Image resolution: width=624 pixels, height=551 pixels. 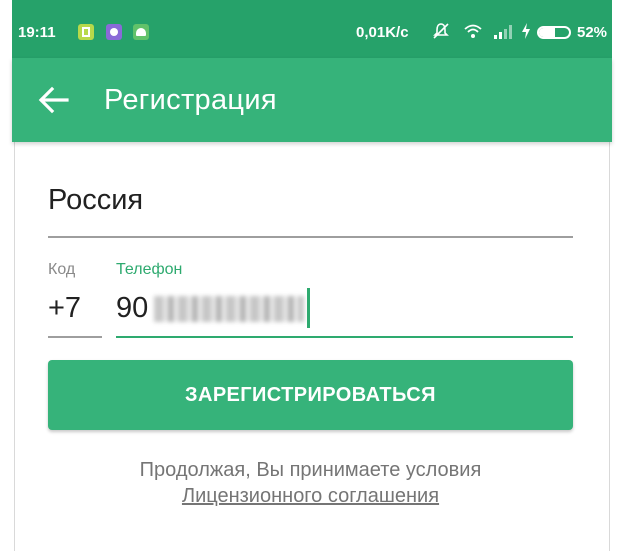 I want to click on arrow-left-icon, so click(x=53, y=100).